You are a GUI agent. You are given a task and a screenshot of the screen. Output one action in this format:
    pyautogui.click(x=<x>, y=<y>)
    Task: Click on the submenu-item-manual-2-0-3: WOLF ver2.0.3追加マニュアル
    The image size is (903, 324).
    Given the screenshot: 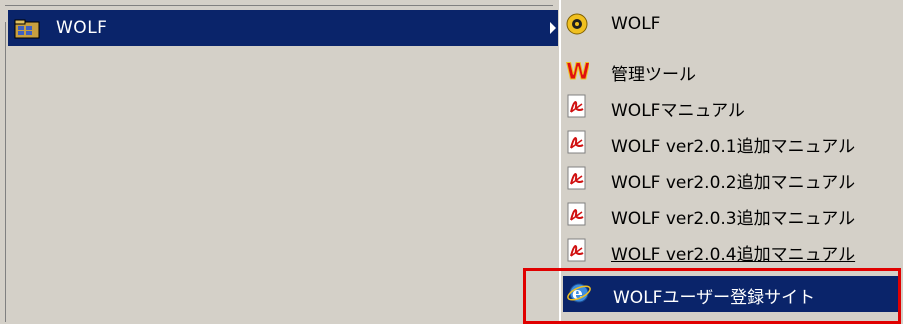 What is the action you would take?
    pyautogui.click(x=732, y=214)
    